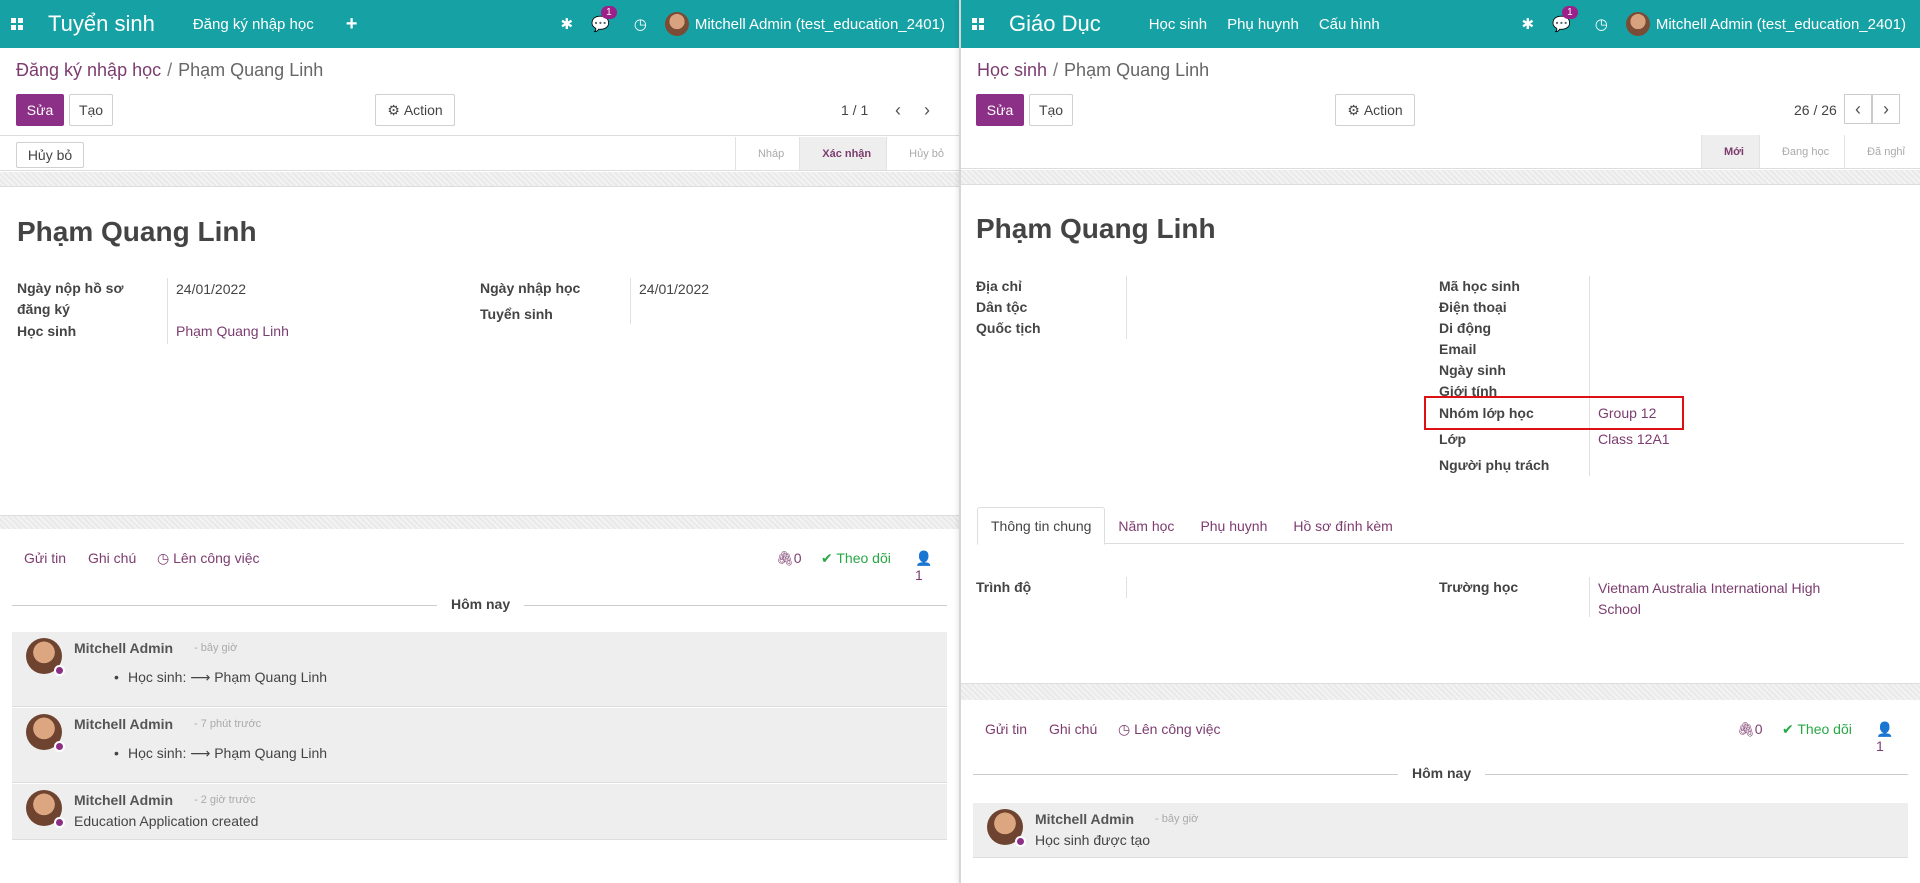 The image size is (1920, 883). I want to click on stage-draft: Nháp, so click(766, 153).